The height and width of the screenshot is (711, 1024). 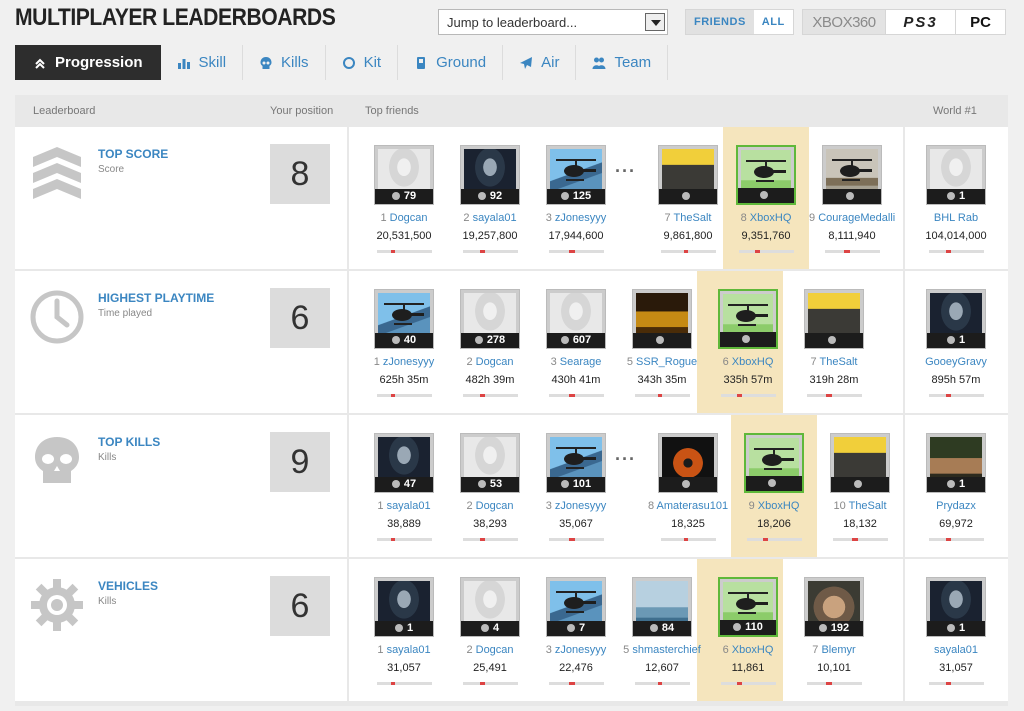 What do you see at coordinates (766, 218) in the screenshot?
I see `player-name-link: 8 XboxHQ` at bounding box center [766, 218].